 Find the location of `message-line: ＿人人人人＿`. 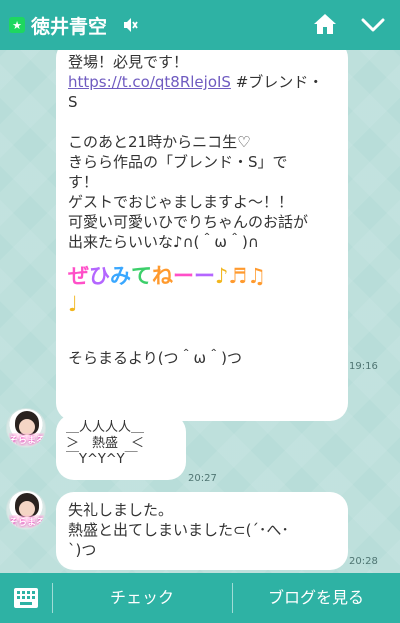

message-line: ＿人人人人＿ is located at coordinates (105, 427).